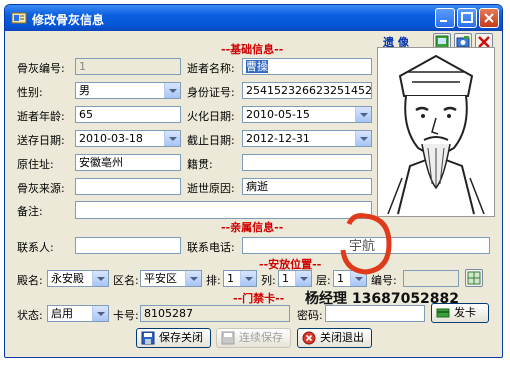 Image resolution: width=510 pixels, height=365 pixels. I want to click on cremation-date-picker: 2010-05-15, so click(307, 114).